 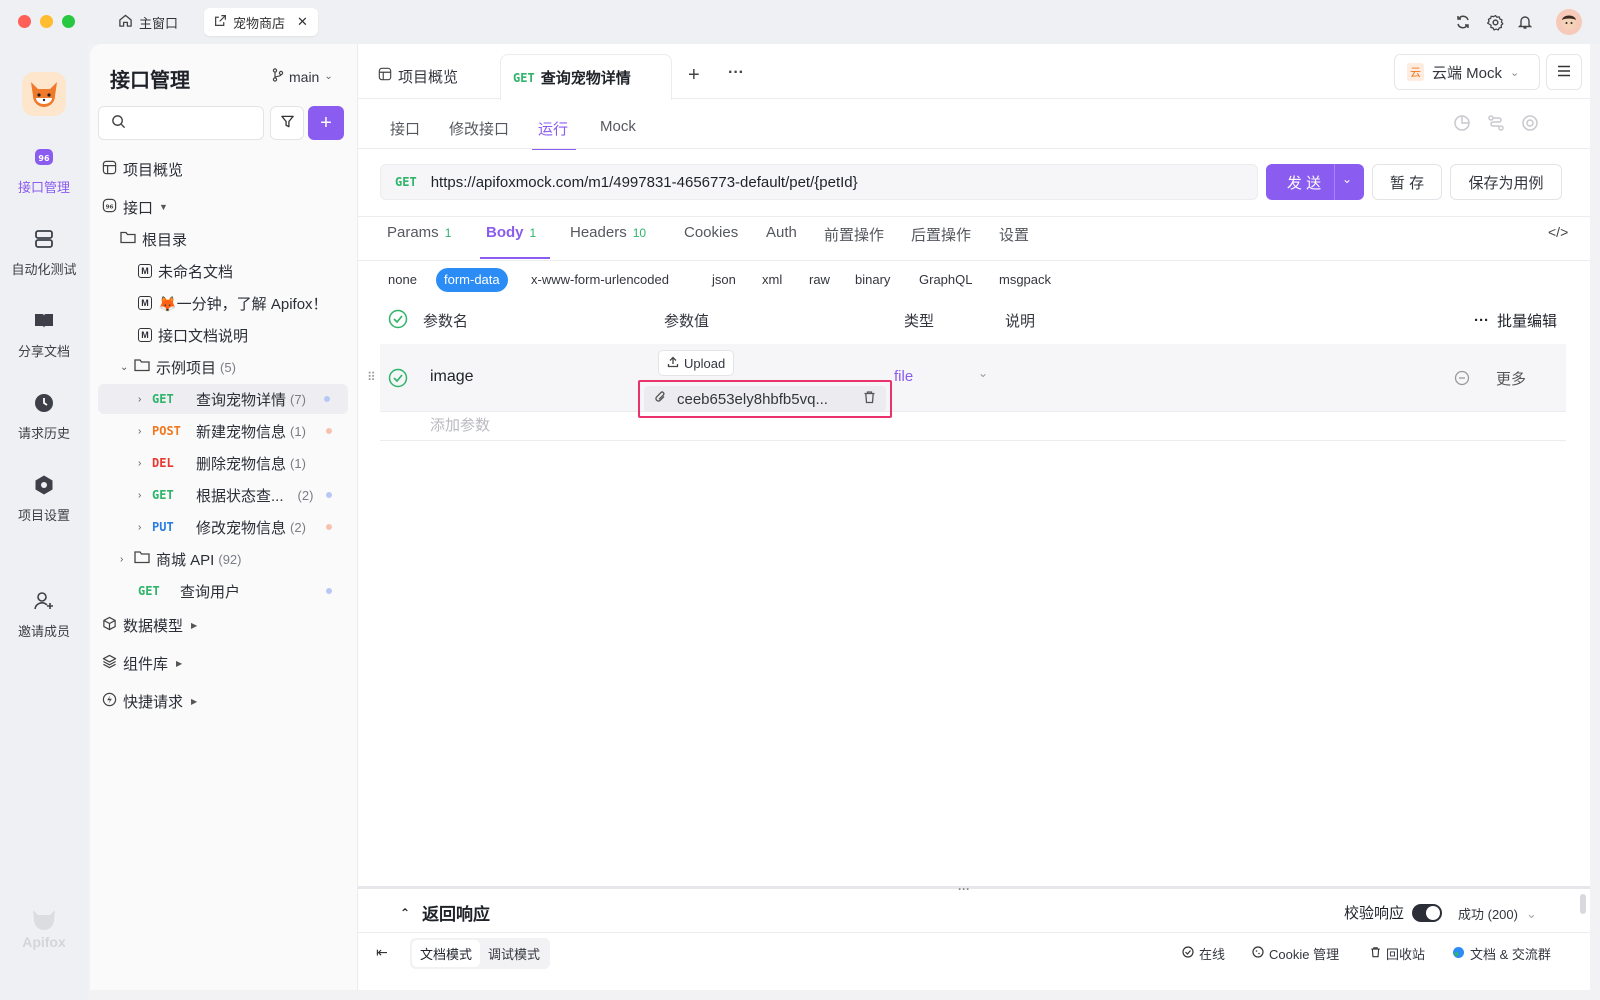 What do you see at coordinates (224, 431) in the screenshot?
I see `endpoint-item: › POST 新建宠物信息 (1)` at bounding box center [224, 431].